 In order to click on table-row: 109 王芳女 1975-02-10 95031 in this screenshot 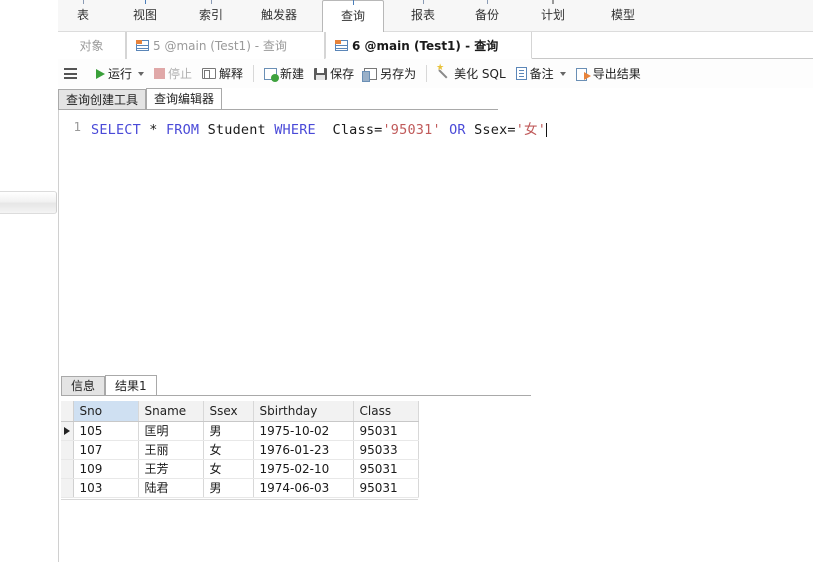, I will do `click(240, 469)`.